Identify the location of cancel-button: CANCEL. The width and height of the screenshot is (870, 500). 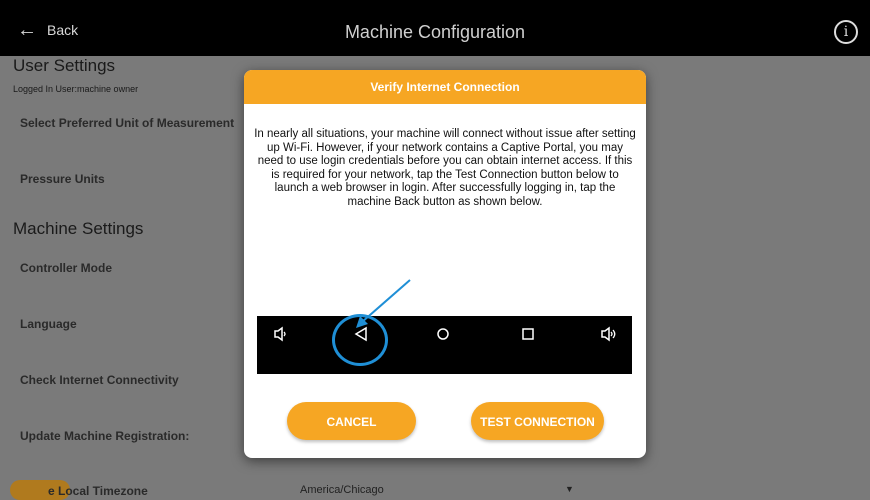
(351, 421).